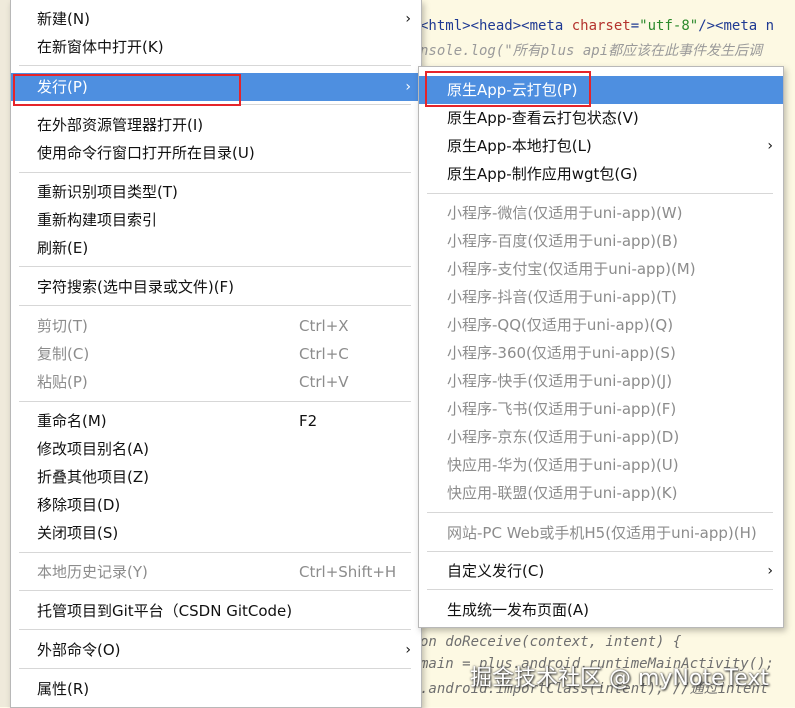  I want to click on submenu-item-cloud-pack-status: 原生App-查看云打包状态(V), so click(601, 118).